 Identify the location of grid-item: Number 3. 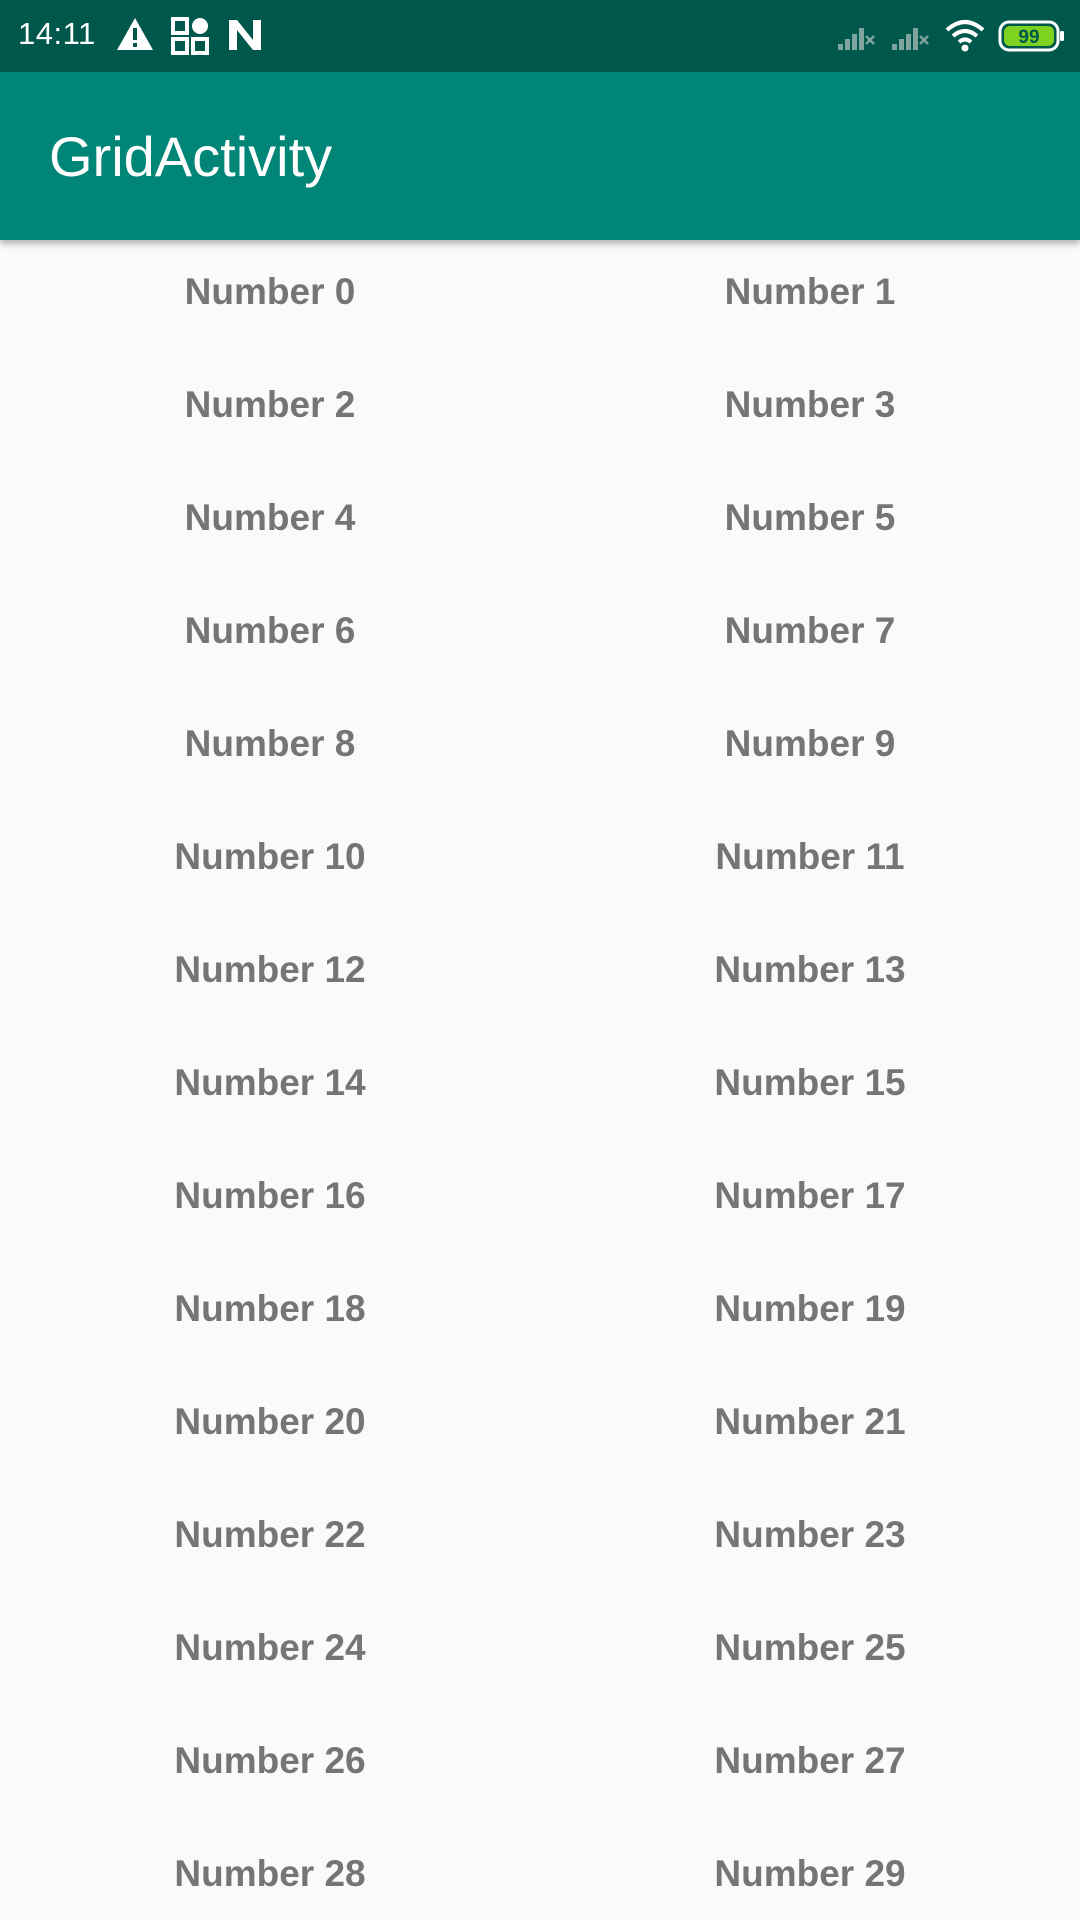
(810, 409).